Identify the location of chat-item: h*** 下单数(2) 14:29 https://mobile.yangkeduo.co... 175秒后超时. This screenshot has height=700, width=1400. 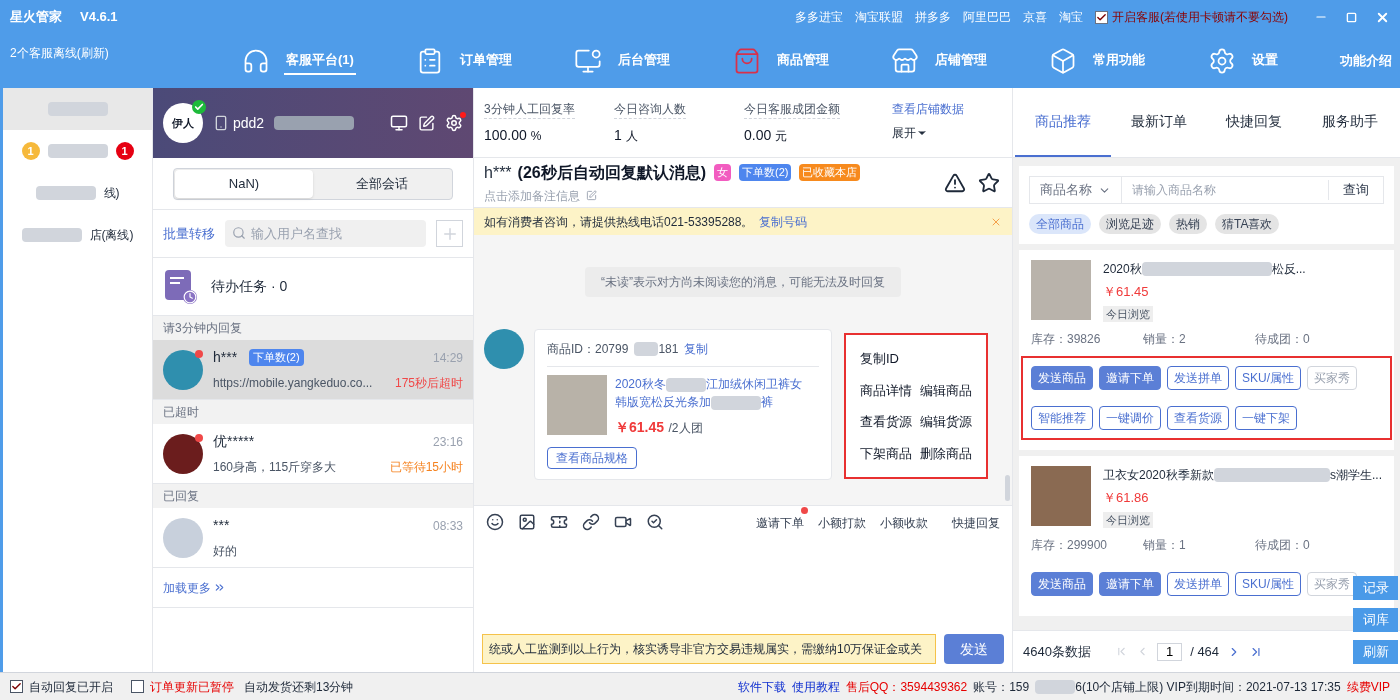
(313, 370).